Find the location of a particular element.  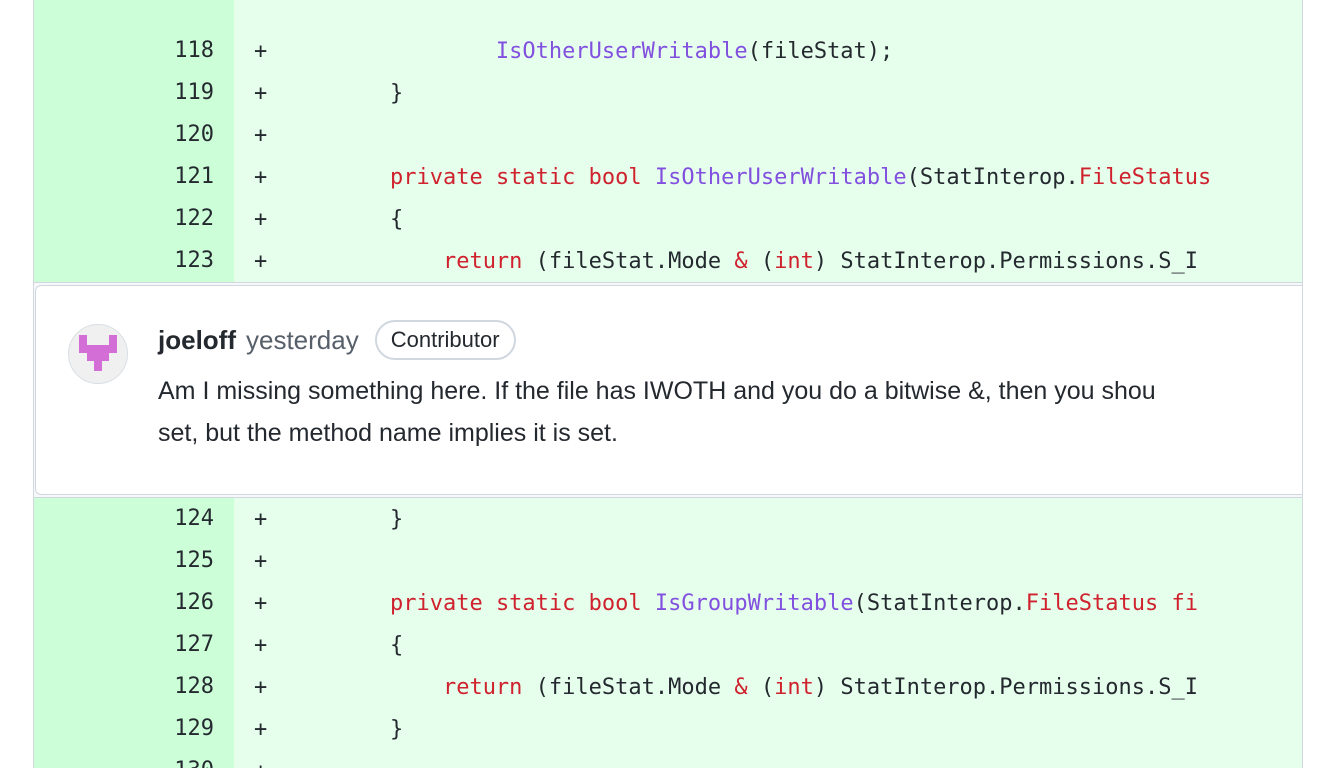

code-token: FileStatus is located at coordinates (1092, 603).